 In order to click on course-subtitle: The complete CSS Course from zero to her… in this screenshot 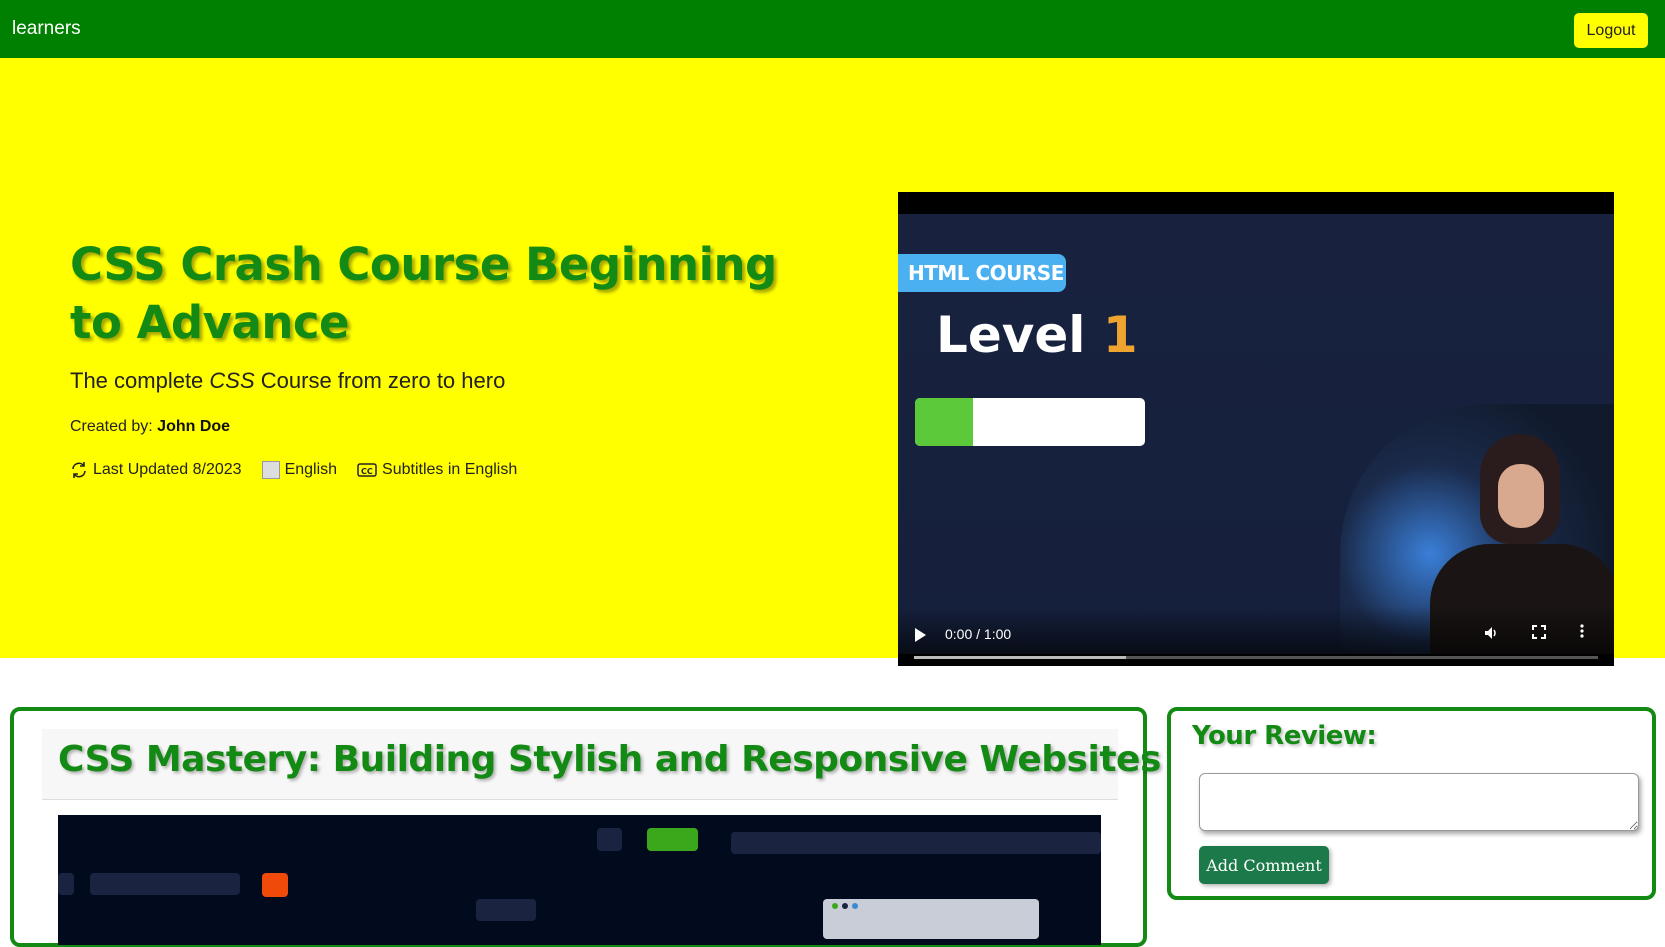, I will do `click(287, 381)`.